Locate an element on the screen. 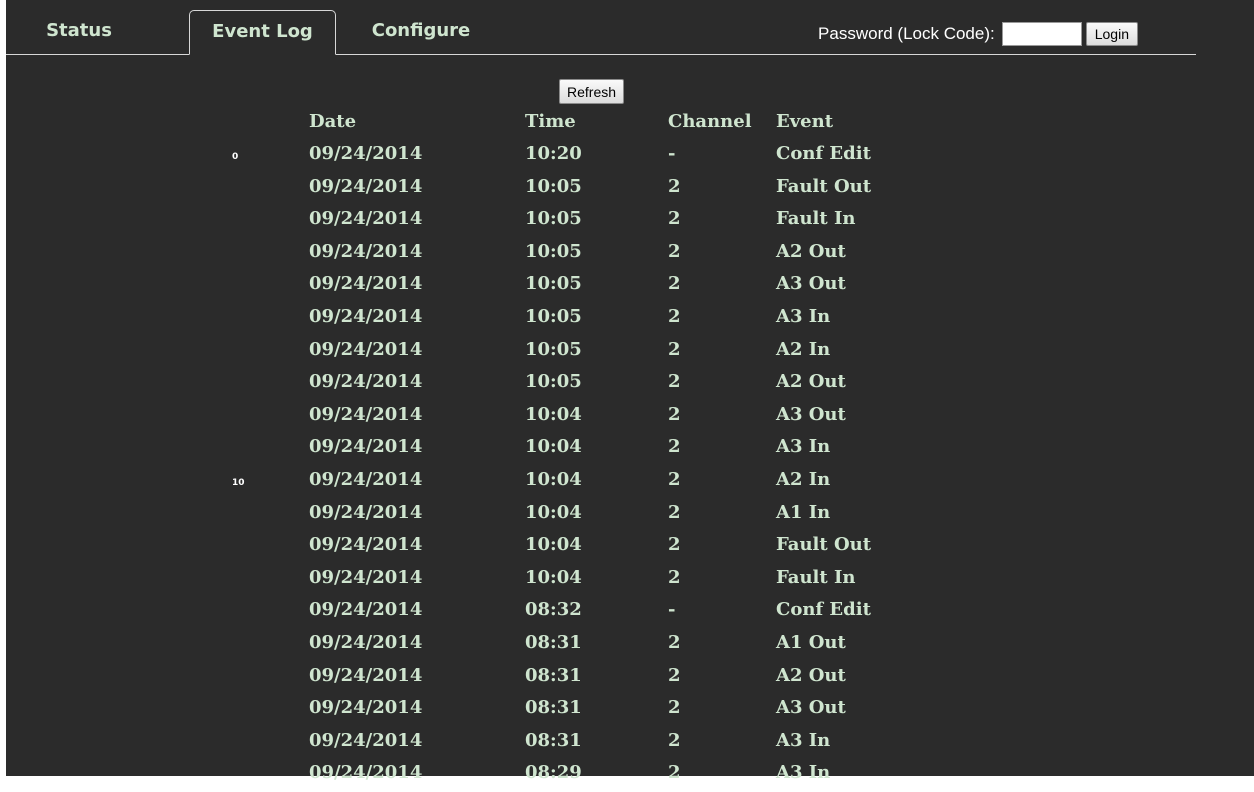 The height and width of the screenshot is (792, 1254). table-row: 09/24/2014 08:31 2 A3 Out is located at coordinates (601, 710).